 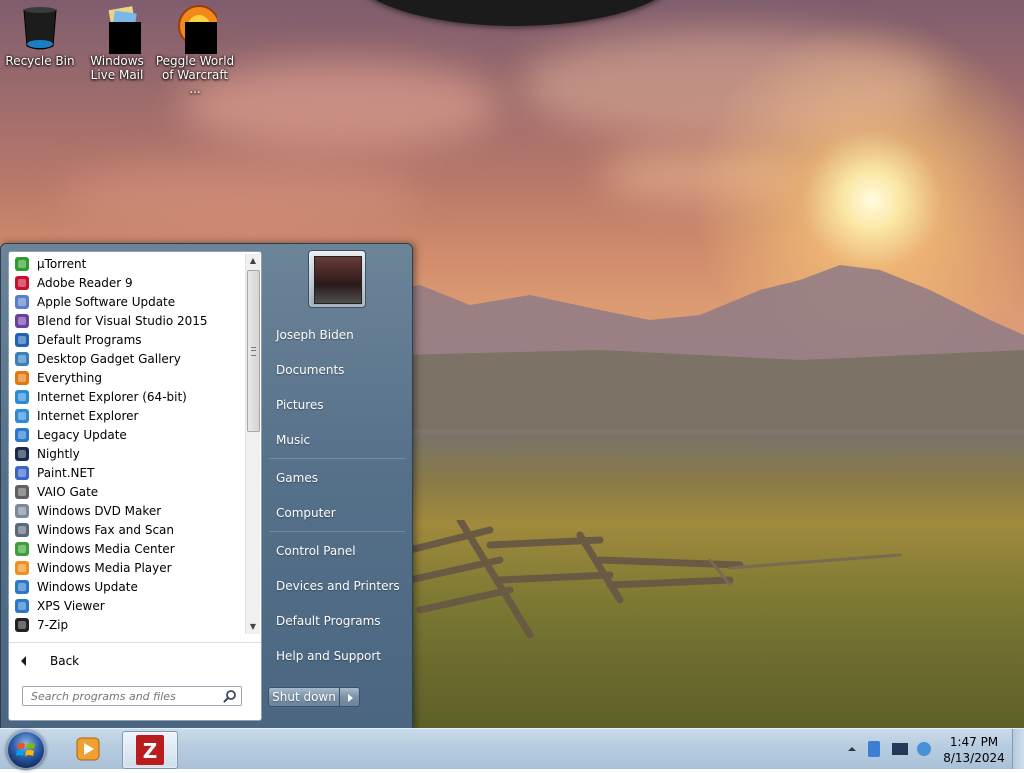 I want to click on program-label: Blend for Visual Studio 2015, so click(x=122, y=320).